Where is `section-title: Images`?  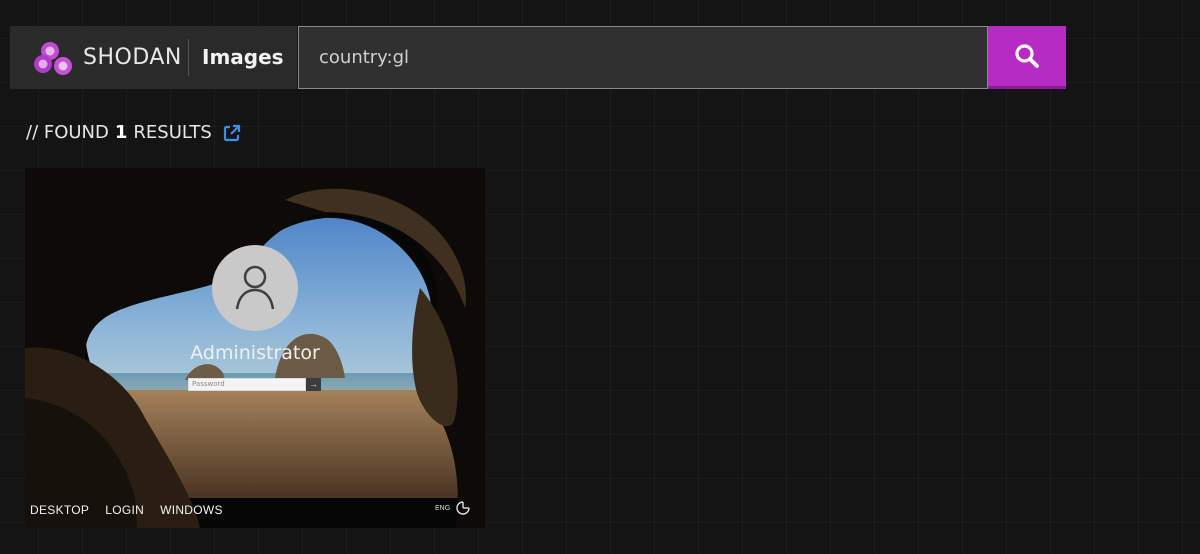 section-title: Images is located at coordinates (243, 57).